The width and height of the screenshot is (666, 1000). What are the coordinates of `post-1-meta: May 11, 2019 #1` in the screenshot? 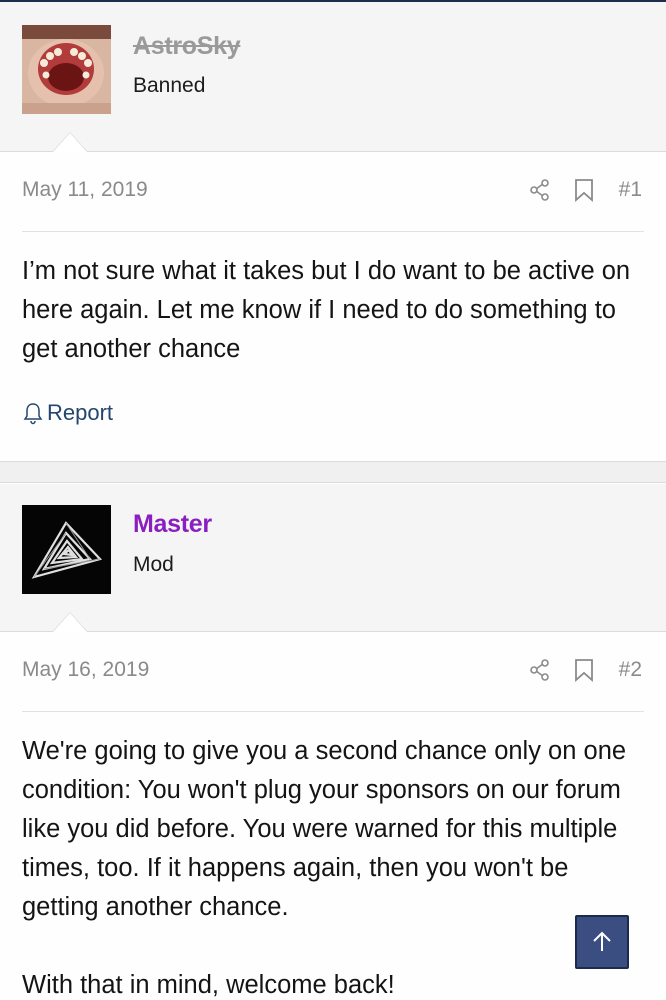 It's located at (333, 192).